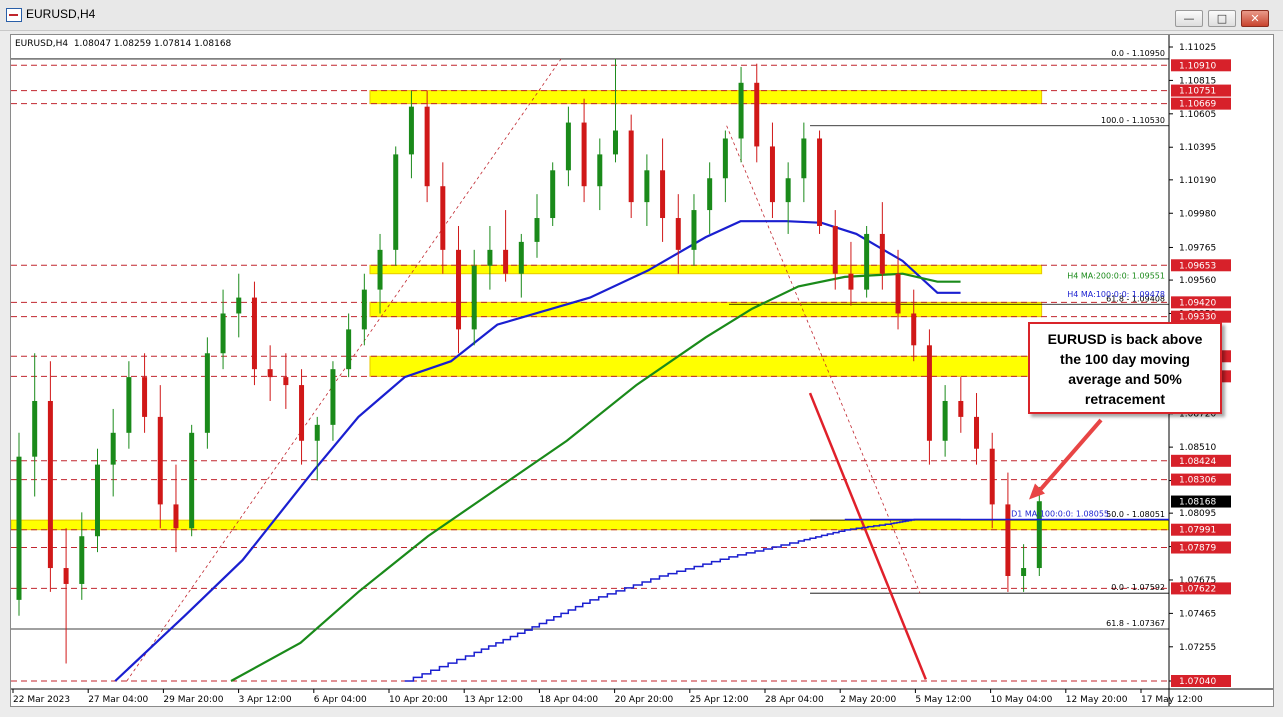 Image resolution: width=1283 pixels, height=717 pixels. What do you see at coordinates (265, 700) in the screenshot?
I see `time-tick-label: 3 Apr 12:00` at bounding box center [265, 700].